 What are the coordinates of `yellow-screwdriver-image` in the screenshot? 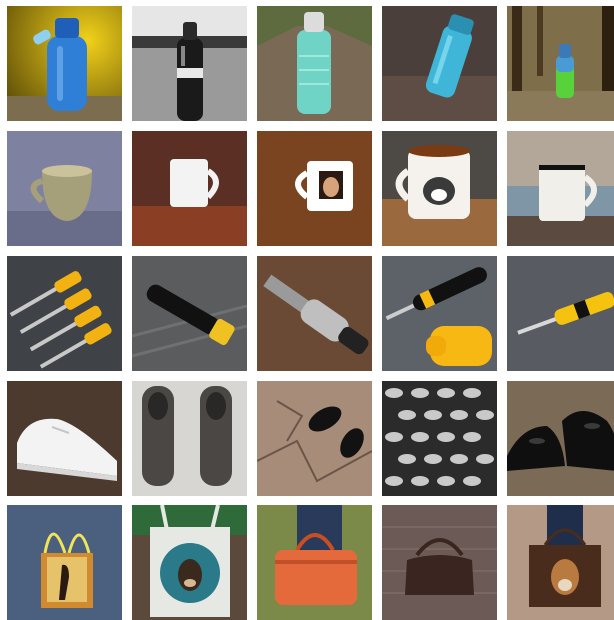 It's located at (560, 313).